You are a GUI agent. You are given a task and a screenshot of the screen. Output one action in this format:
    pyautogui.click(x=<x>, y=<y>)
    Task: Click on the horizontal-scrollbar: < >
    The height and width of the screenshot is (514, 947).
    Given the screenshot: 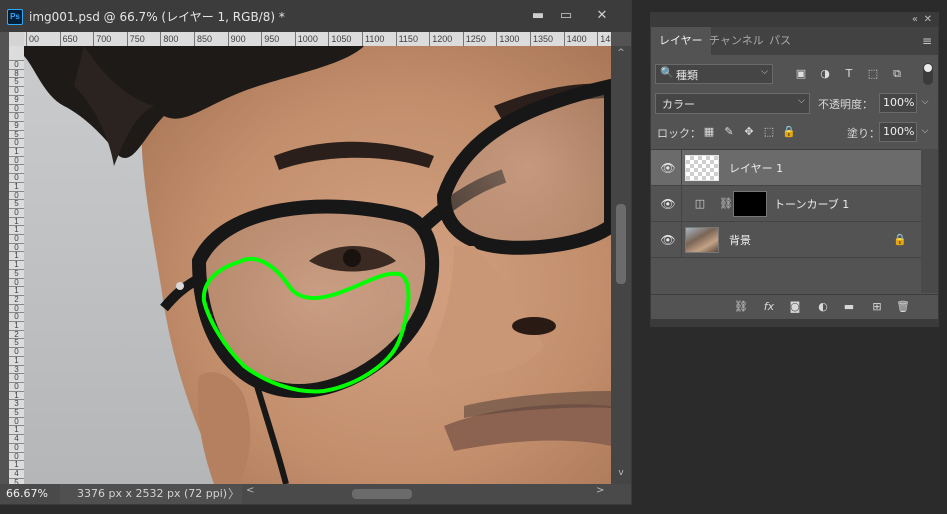 What is the action you would take?
    pyautogui.click(x=427, y=492)
    